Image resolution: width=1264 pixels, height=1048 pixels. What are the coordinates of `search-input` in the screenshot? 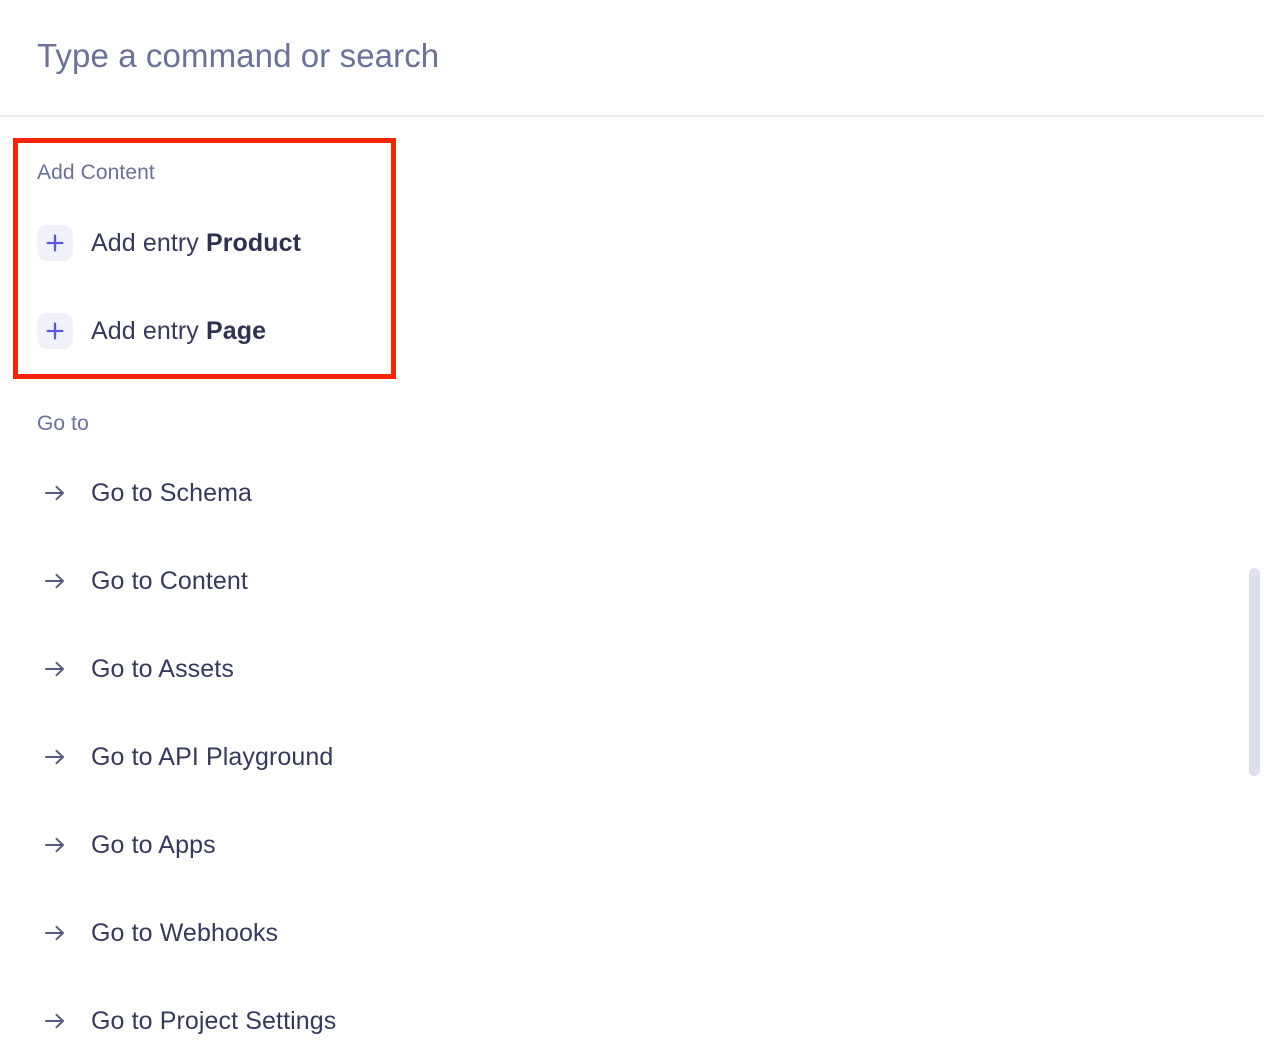 It's located at (612, 56).